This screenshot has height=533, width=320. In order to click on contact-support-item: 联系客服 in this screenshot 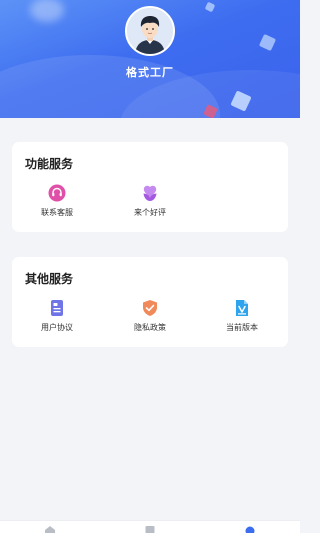, I will do `click(57, 201)`.